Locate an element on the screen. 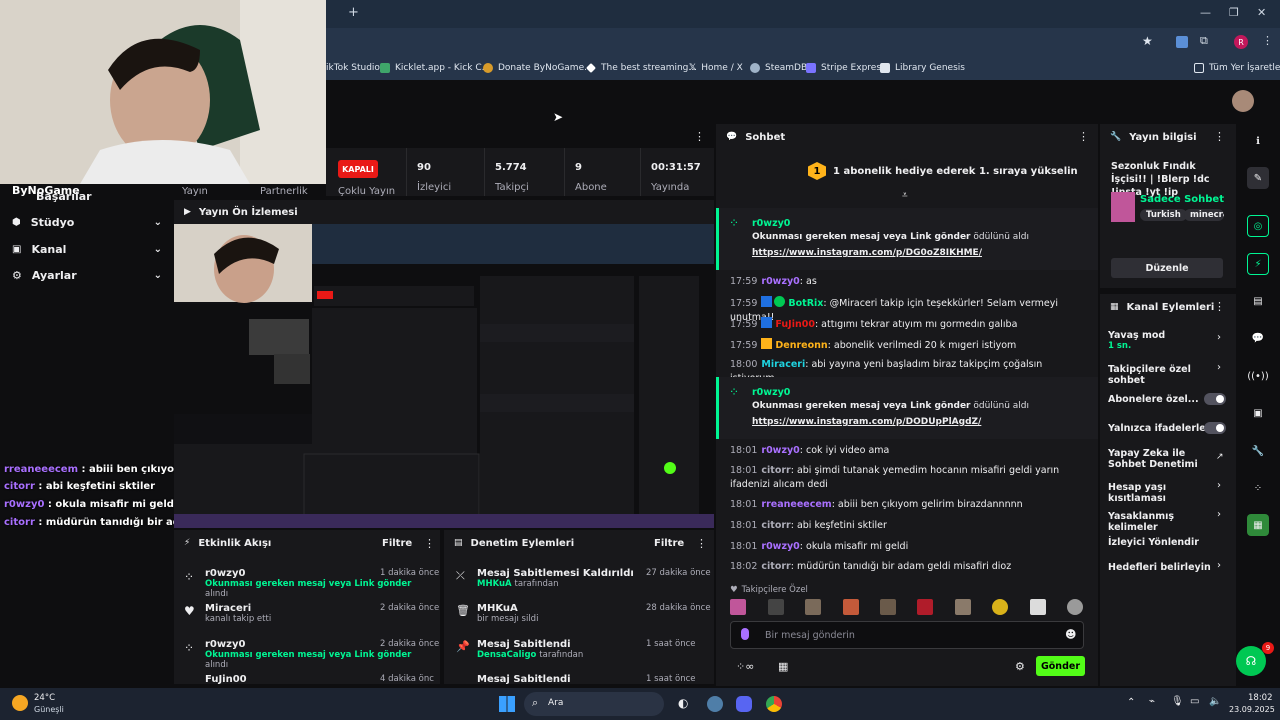  minimize-icon: — is located at coordinates (1205, 12).